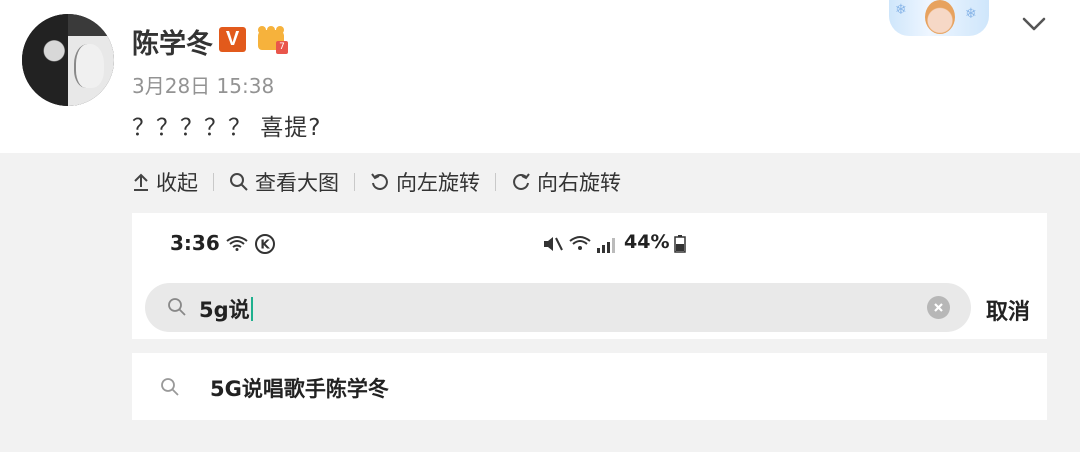 This screenshot has height=452, width=1080. Describe the element at coordinates (45, 60) in the screenshot. I see `avatar-left-half` at that location.